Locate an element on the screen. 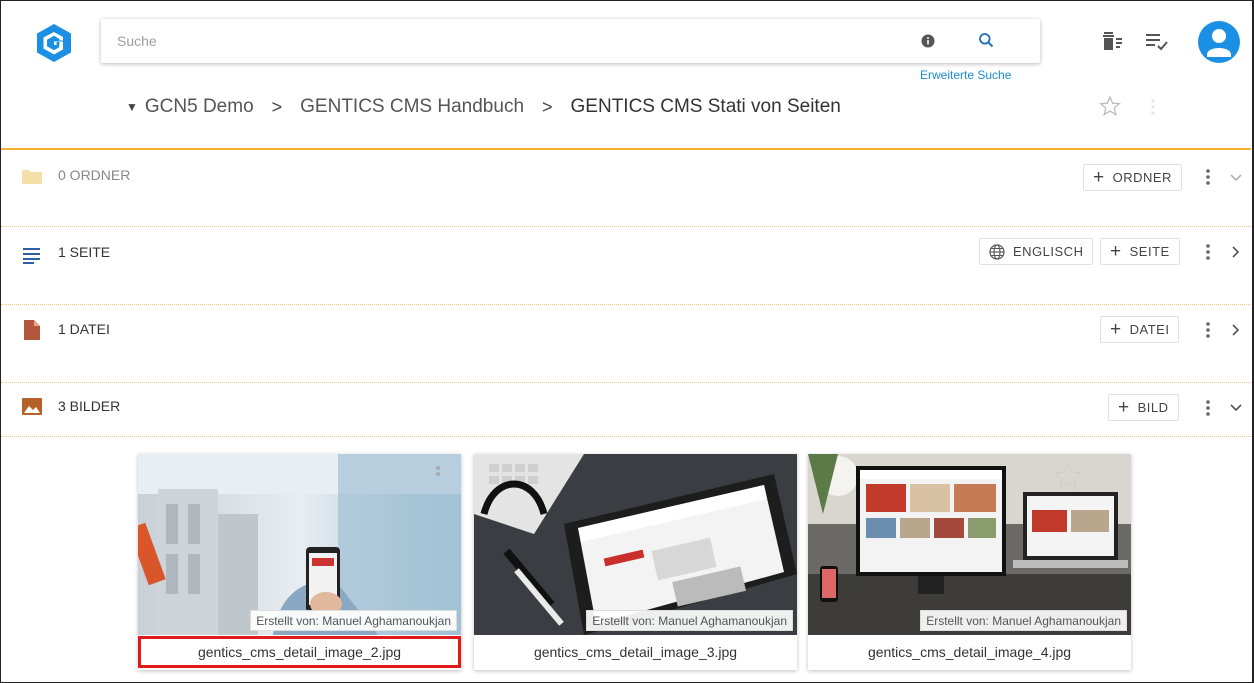 The width and height of the screenshot is (1254, 683). add-image-label: BILD is located at coordinates (1153, 407).